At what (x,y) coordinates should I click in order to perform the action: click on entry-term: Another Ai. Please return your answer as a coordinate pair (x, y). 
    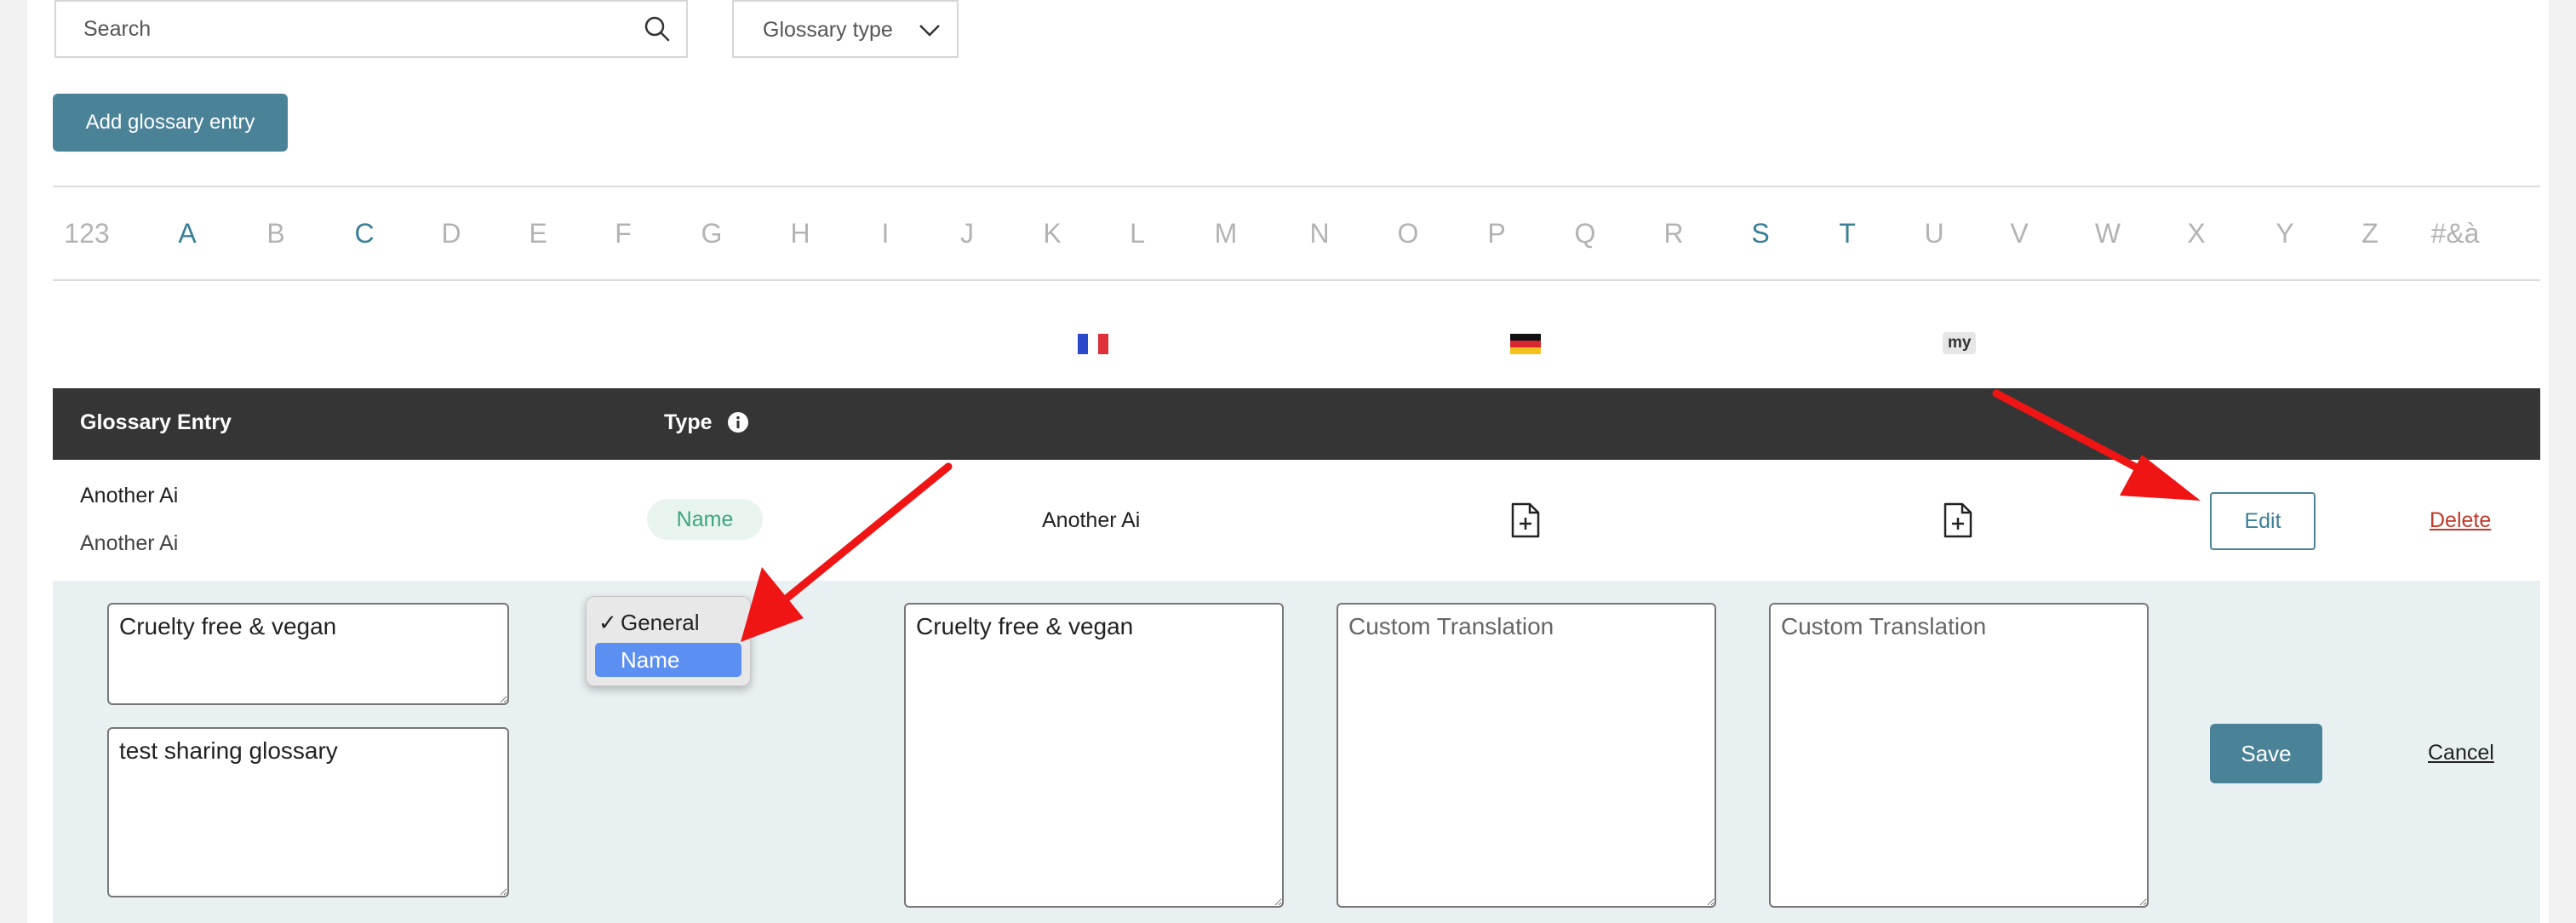
    Looking at the image, I should click on (129, 495).